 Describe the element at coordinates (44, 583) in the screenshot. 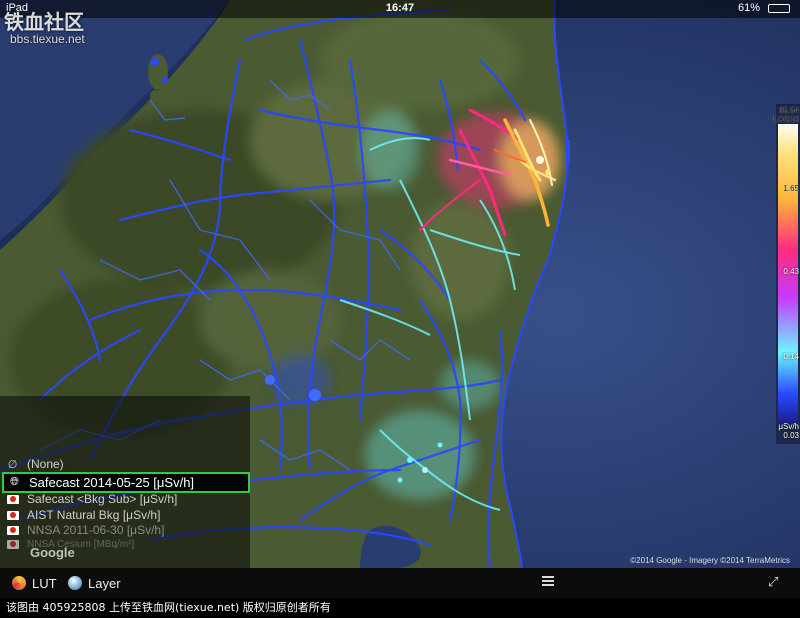

I see `lut-label: LUT` at that location.